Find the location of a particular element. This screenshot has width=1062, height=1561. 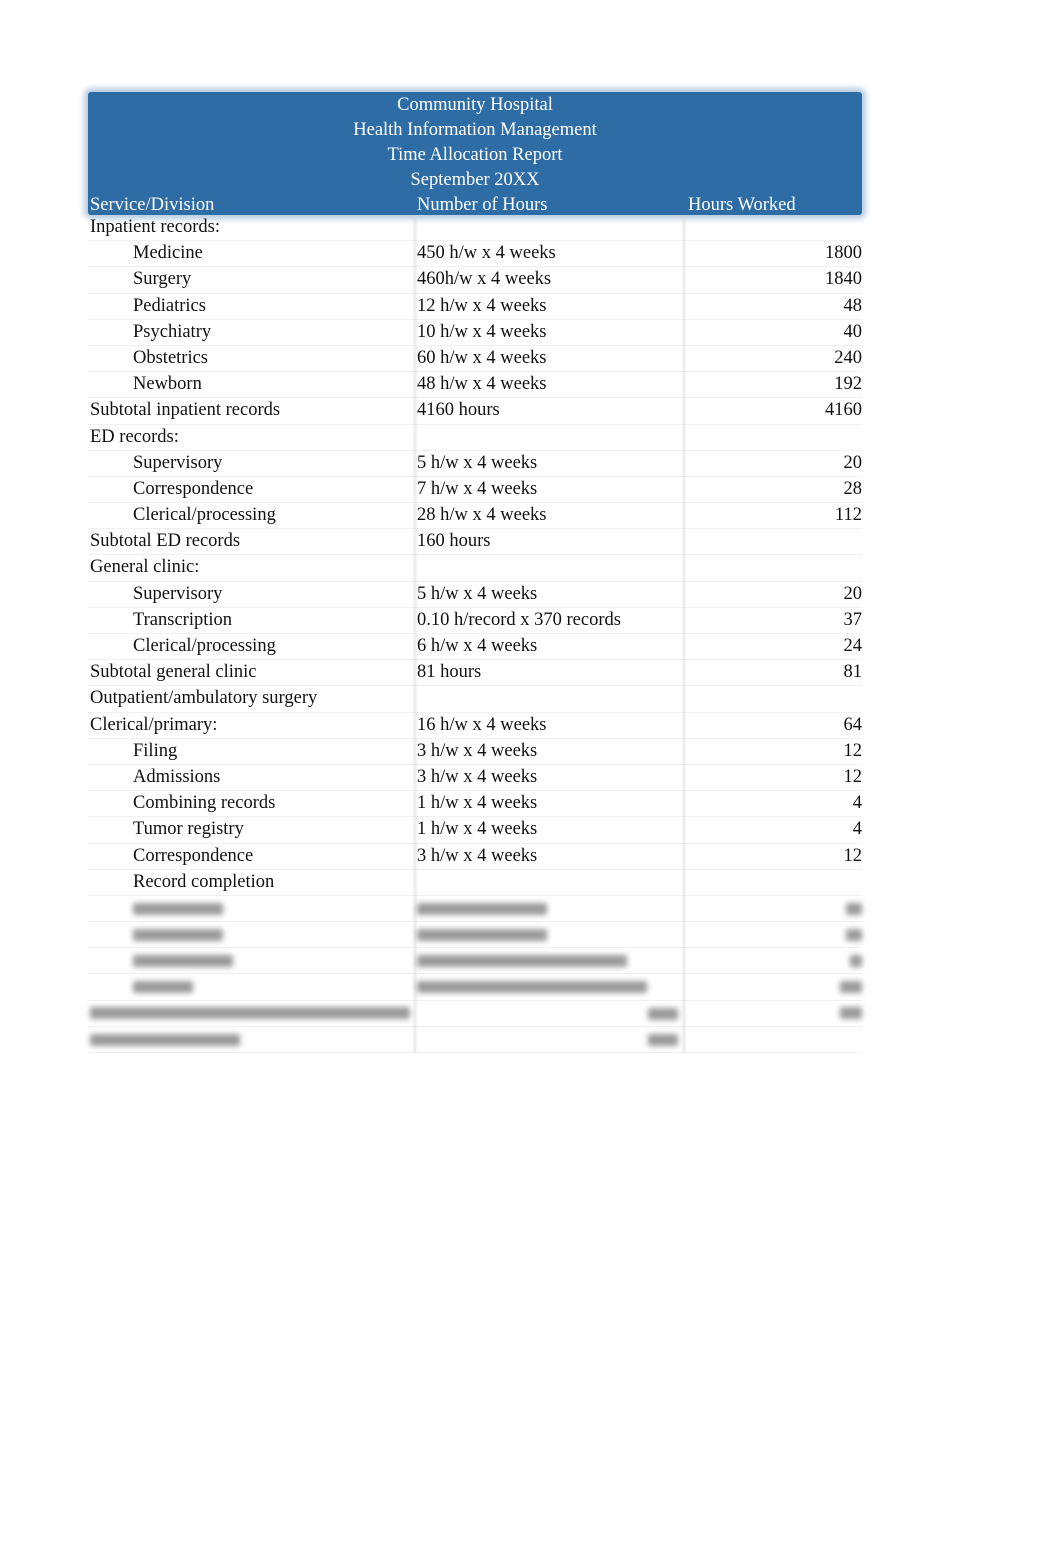

table-row: Subtotal inpatient records 4160 hours 4160 is located at coordinates (475, 411).